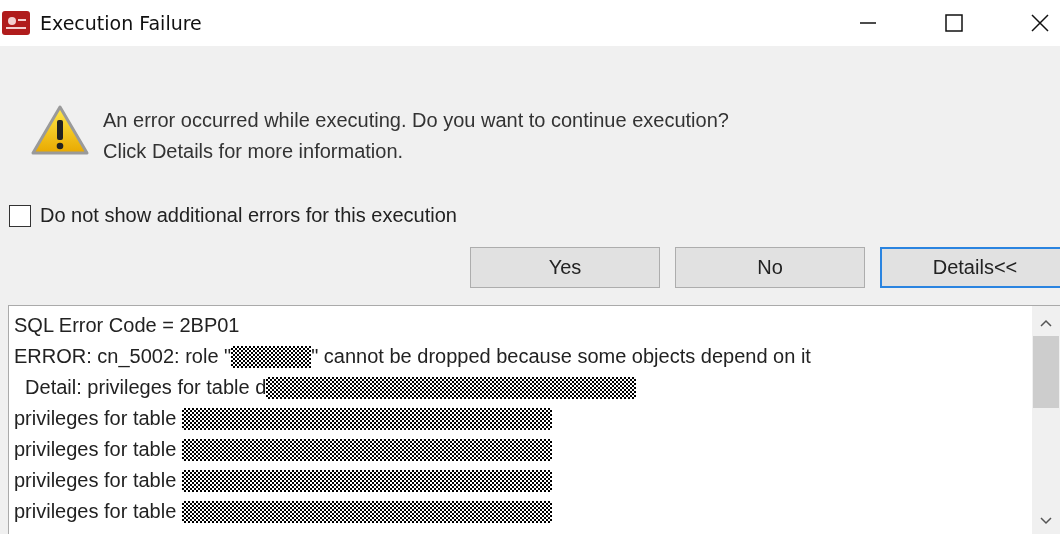 This screenshot has width=1060, height=534. Describe the element at coordinates (1046, 372) in the screenshot. I see `scrollbar-thumb` at that location.